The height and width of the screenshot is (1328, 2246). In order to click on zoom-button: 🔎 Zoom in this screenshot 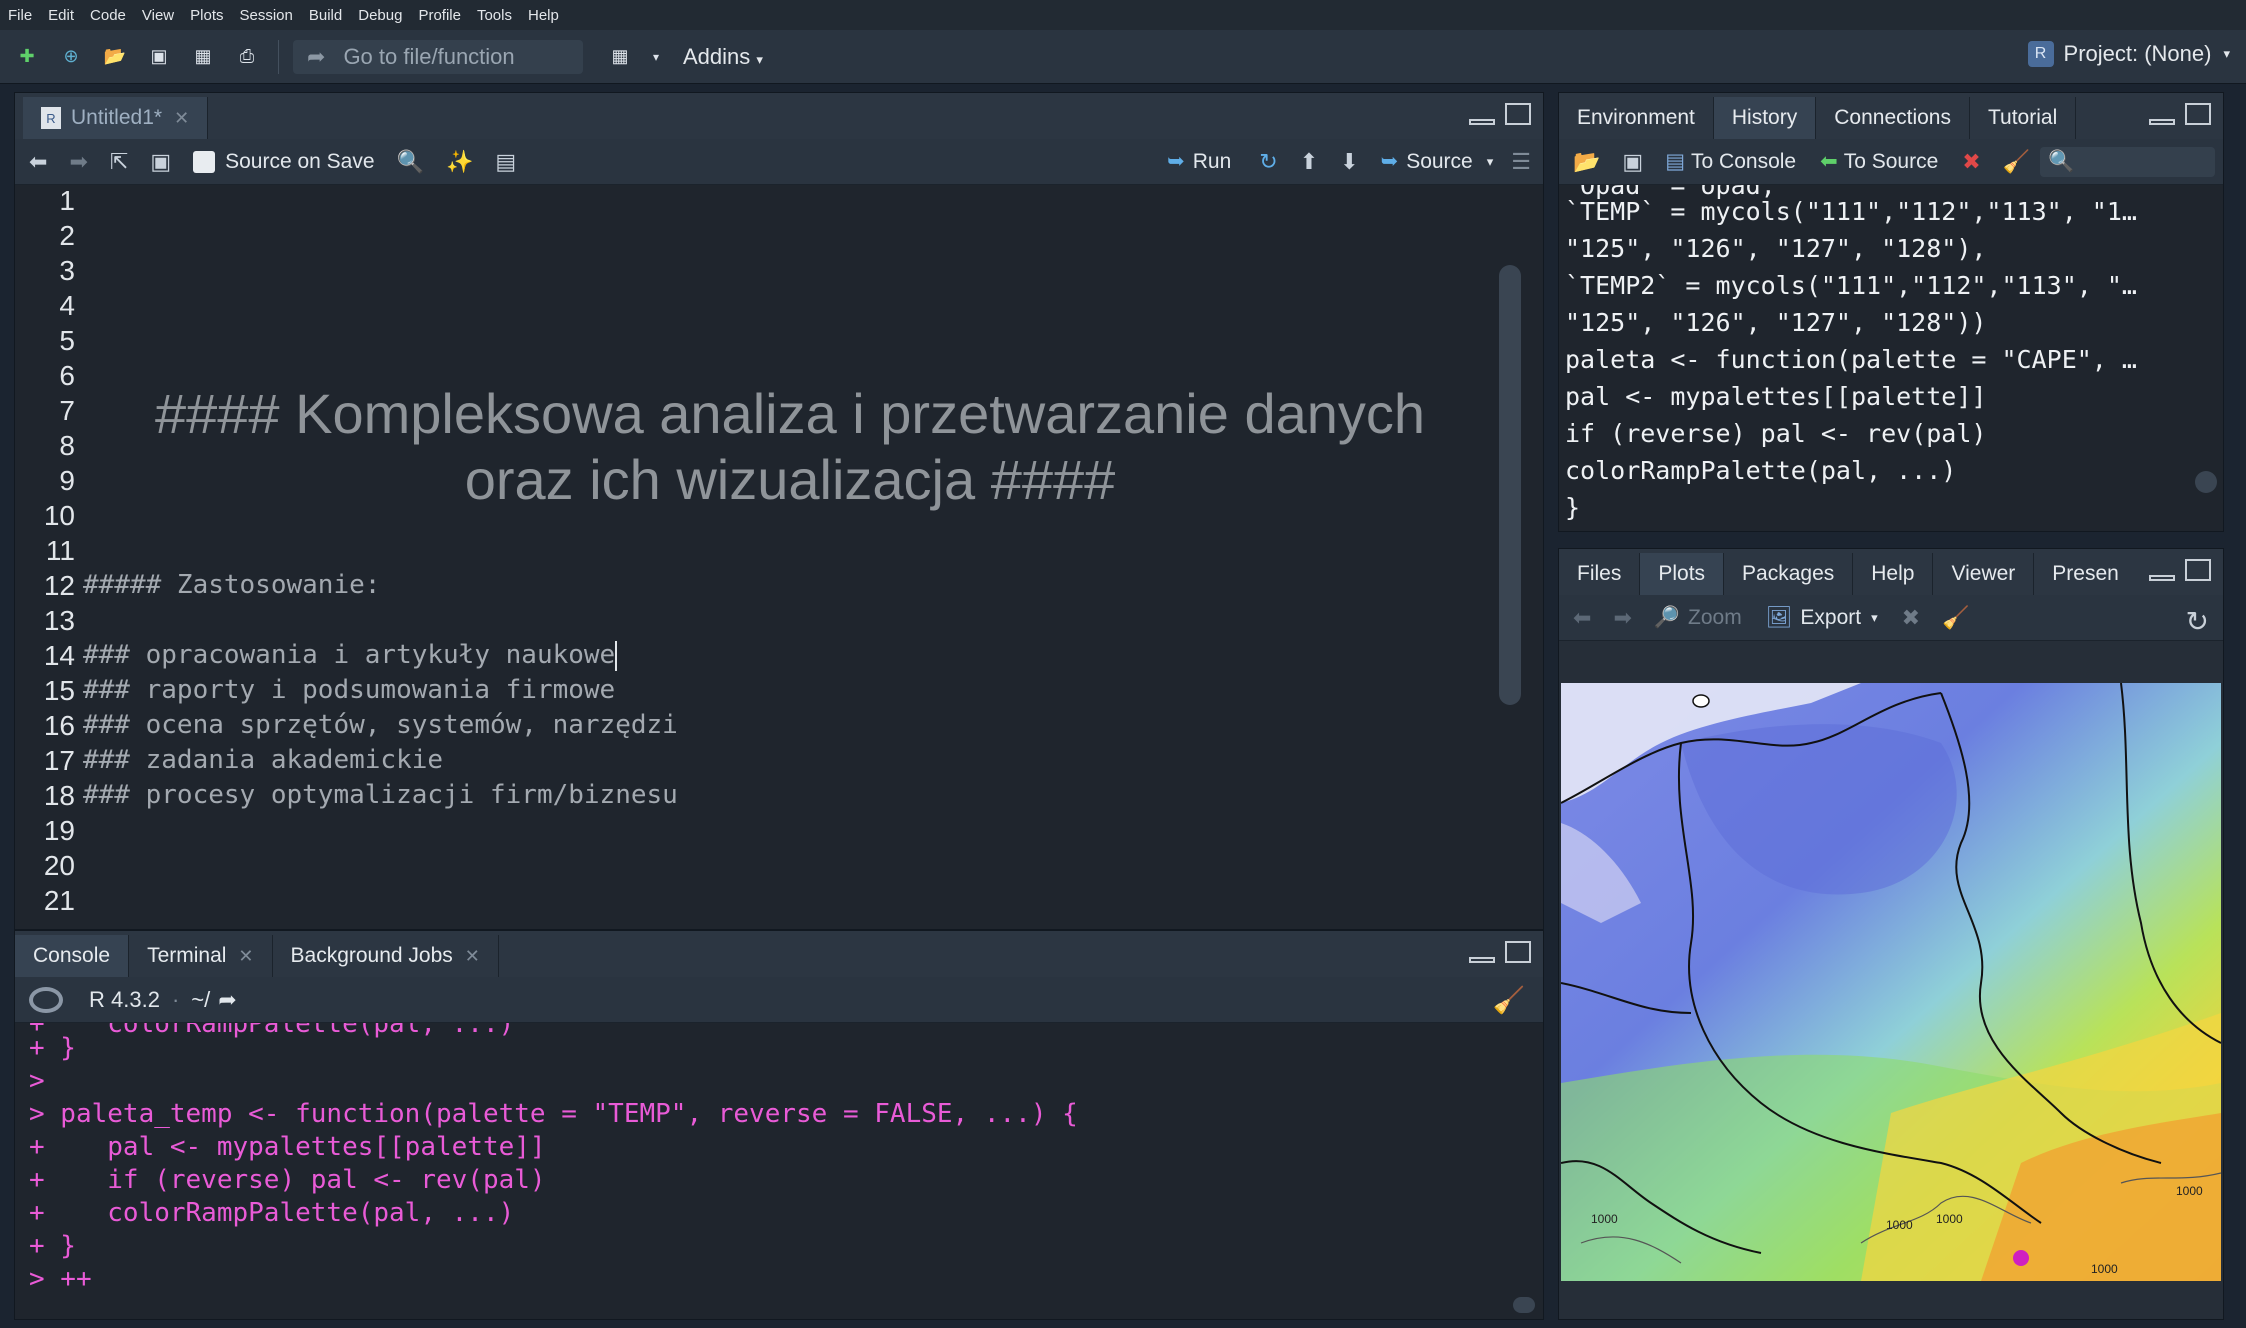, I will do `click(1698, 618)`.